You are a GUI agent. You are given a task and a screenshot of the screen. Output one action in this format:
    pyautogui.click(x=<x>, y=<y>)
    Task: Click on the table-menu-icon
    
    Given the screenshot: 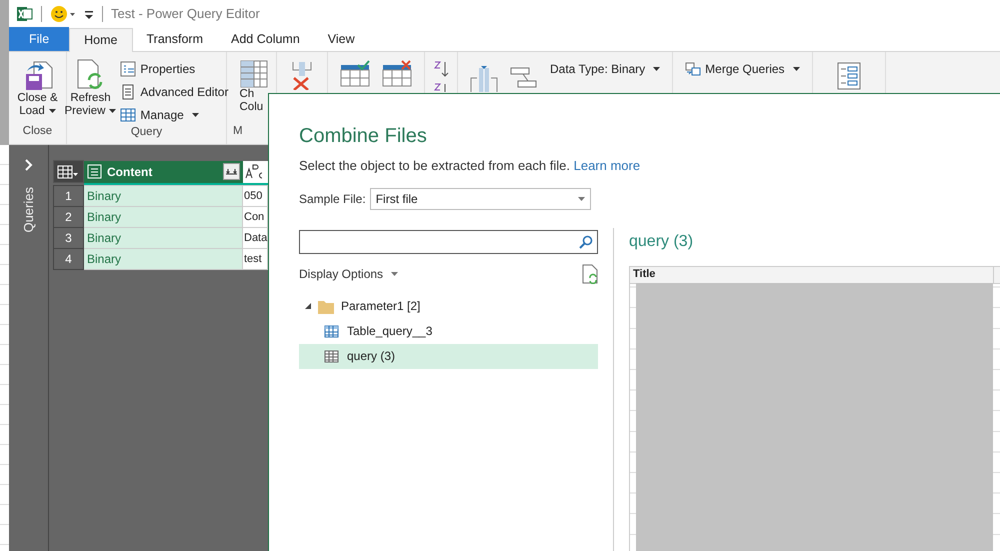 What is the action you would take?
    pyautogui.click(x=68, y=171)
    